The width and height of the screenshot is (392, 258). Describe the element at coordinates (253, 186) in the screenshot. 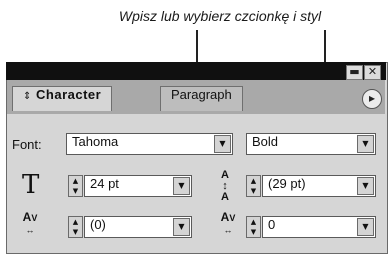

I see `leading-stepper: ▲ ▼` at that location.